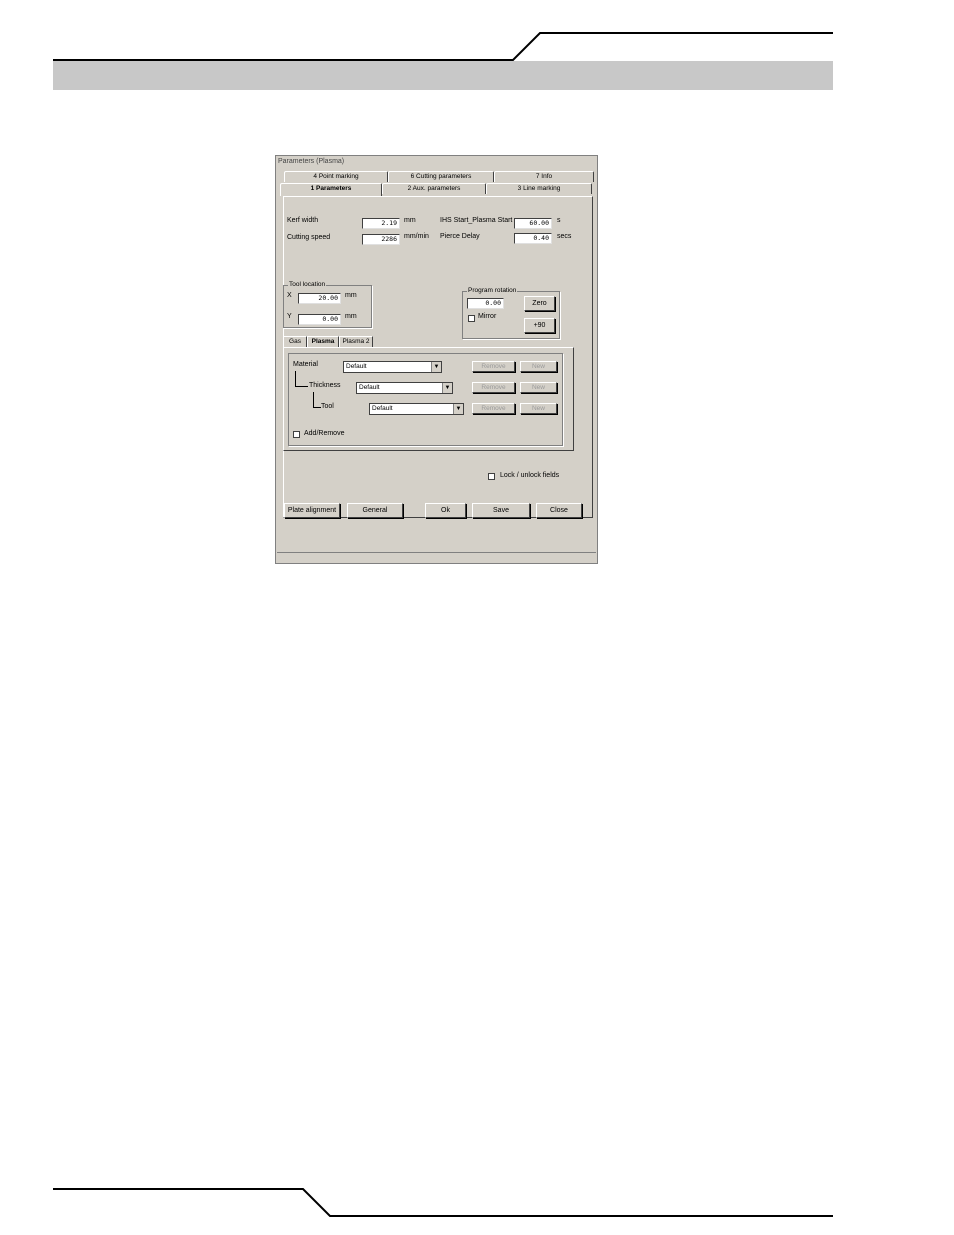 The image size is (954, 1235). What do you see at coordinates (476, 220) in the screenshot?
I see `ihs-start-label: IHS Start_Plasma Start` at bounding box center [476, 220].